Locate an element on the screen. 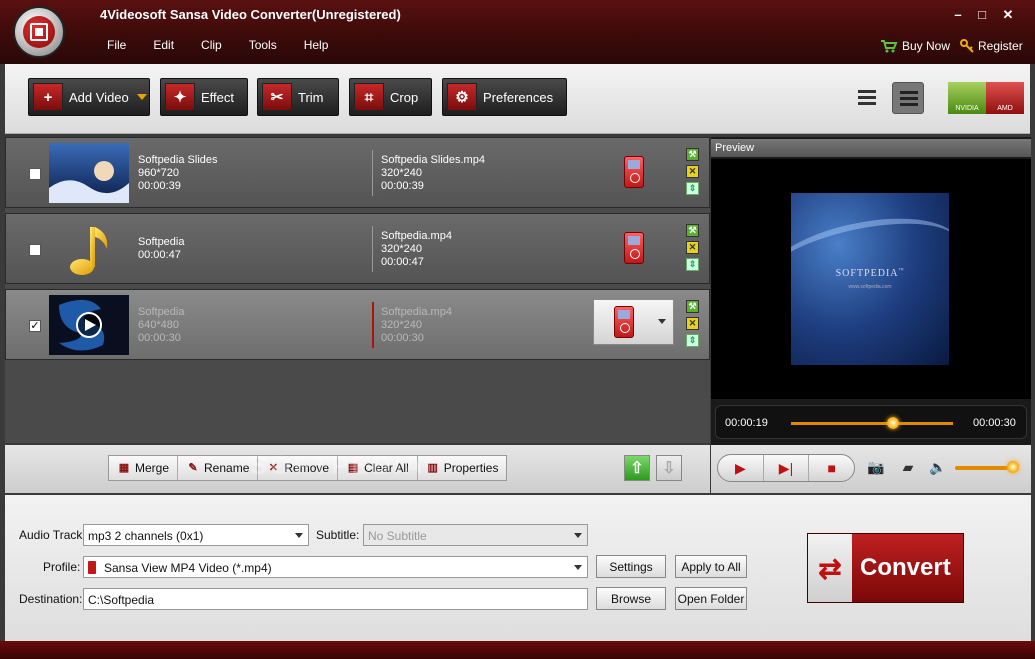 This screenshot has width=1035, height=659. convert-label: Convert is located at coordinates (905, 567).